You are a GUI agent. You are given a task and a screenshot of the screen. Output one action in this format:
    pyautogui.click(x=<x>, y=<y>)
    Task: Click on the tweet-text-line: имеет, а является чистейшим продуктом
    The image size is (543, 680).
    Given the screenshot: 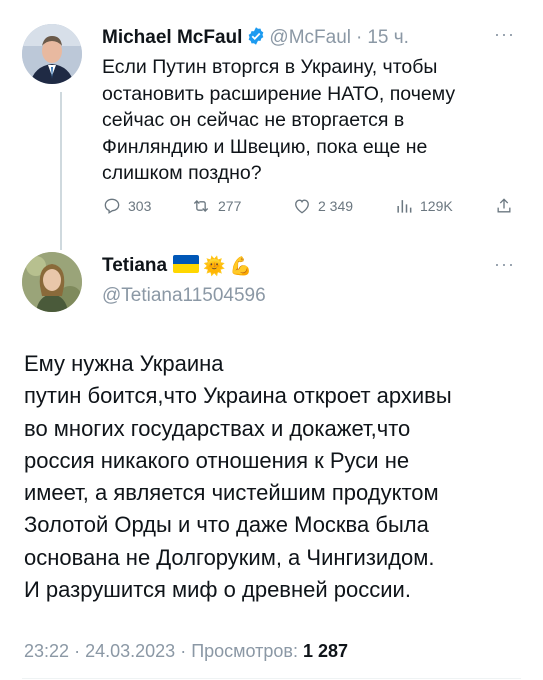 What is the action you would take?
    pyautogui.click(x=231, y=493)
    